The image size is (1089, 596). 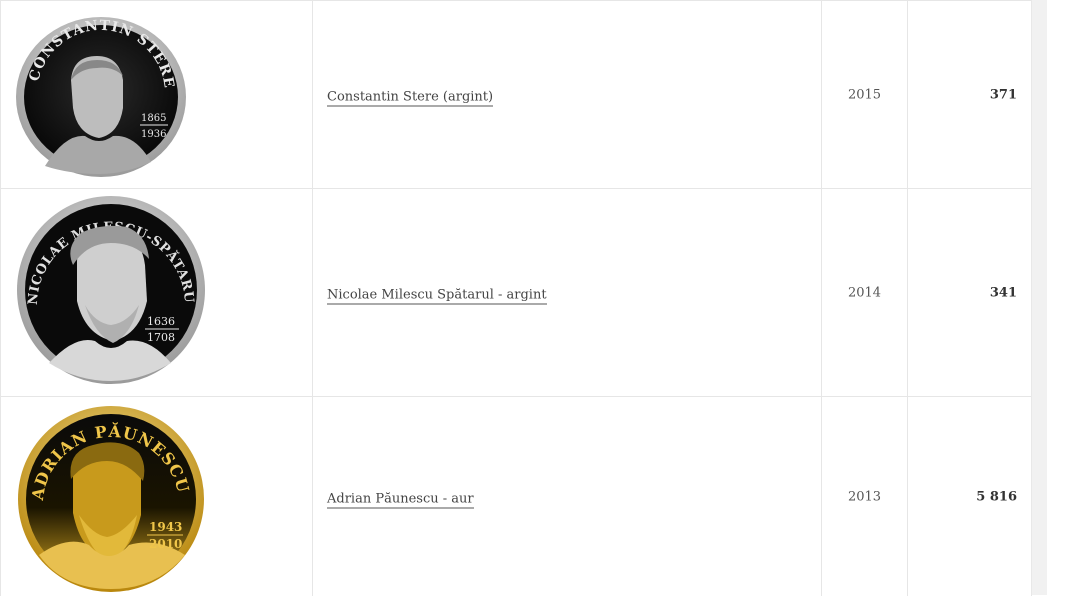 What do you see at coordinates (996, 496) in the screenshot?
I see `price-value: 5 816` at bounding box center [996, 496].